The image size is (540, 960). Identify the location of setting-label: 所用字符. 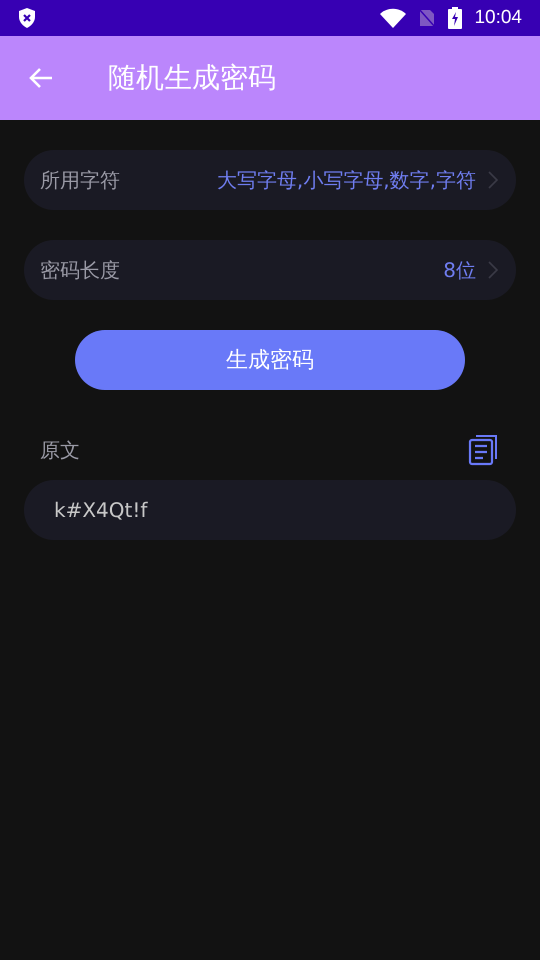
(80, 180).